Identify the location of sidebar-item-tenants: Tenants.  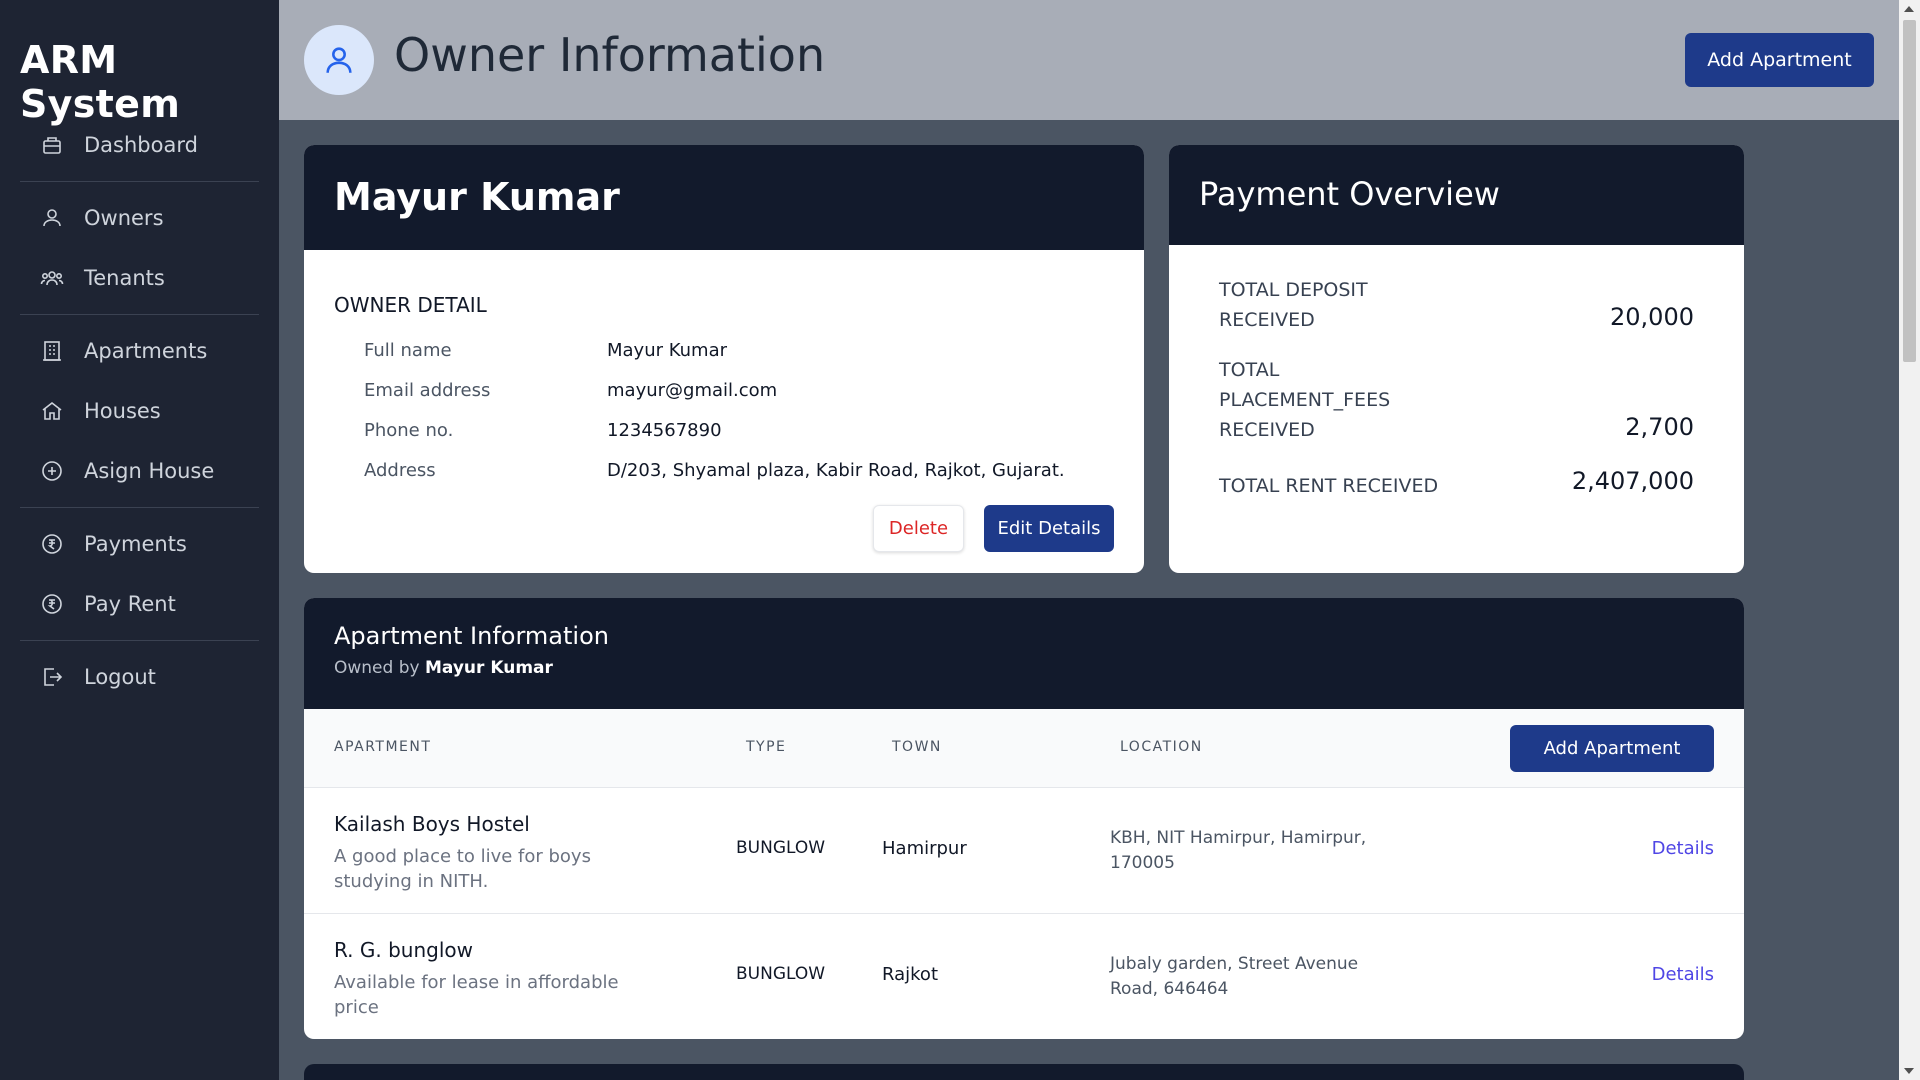
(139, 278).